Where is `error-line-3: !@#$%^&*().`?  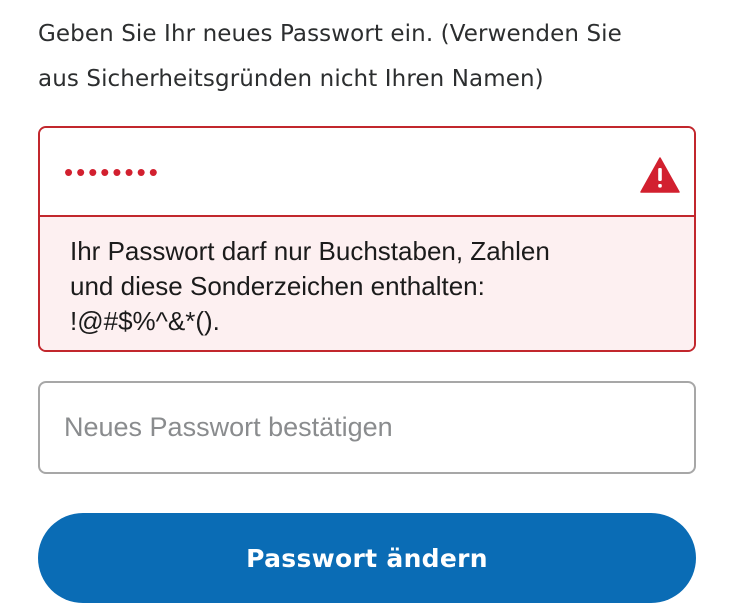
error-line-3: !@#$%^&*(). is located at coordinates (145, 321).